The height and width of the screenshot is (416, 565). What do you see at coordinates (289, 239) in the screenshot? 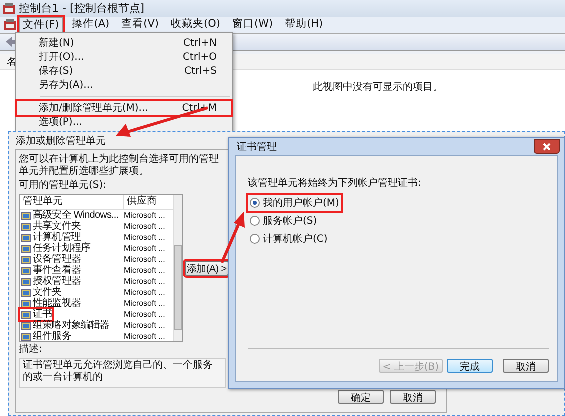
I see `radio-option: 计算机帐户(C)` at bounding box center [289, 239].